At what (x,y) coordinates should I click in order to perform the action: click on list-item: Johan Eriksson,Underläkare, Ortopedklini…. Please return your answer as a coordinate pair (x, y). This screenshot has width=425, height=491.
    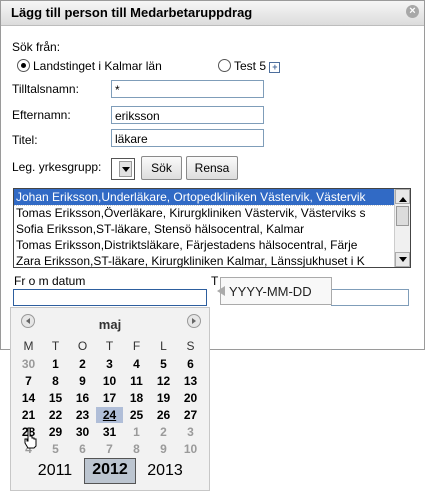
    Looking at the image, I should click on (212, 197).